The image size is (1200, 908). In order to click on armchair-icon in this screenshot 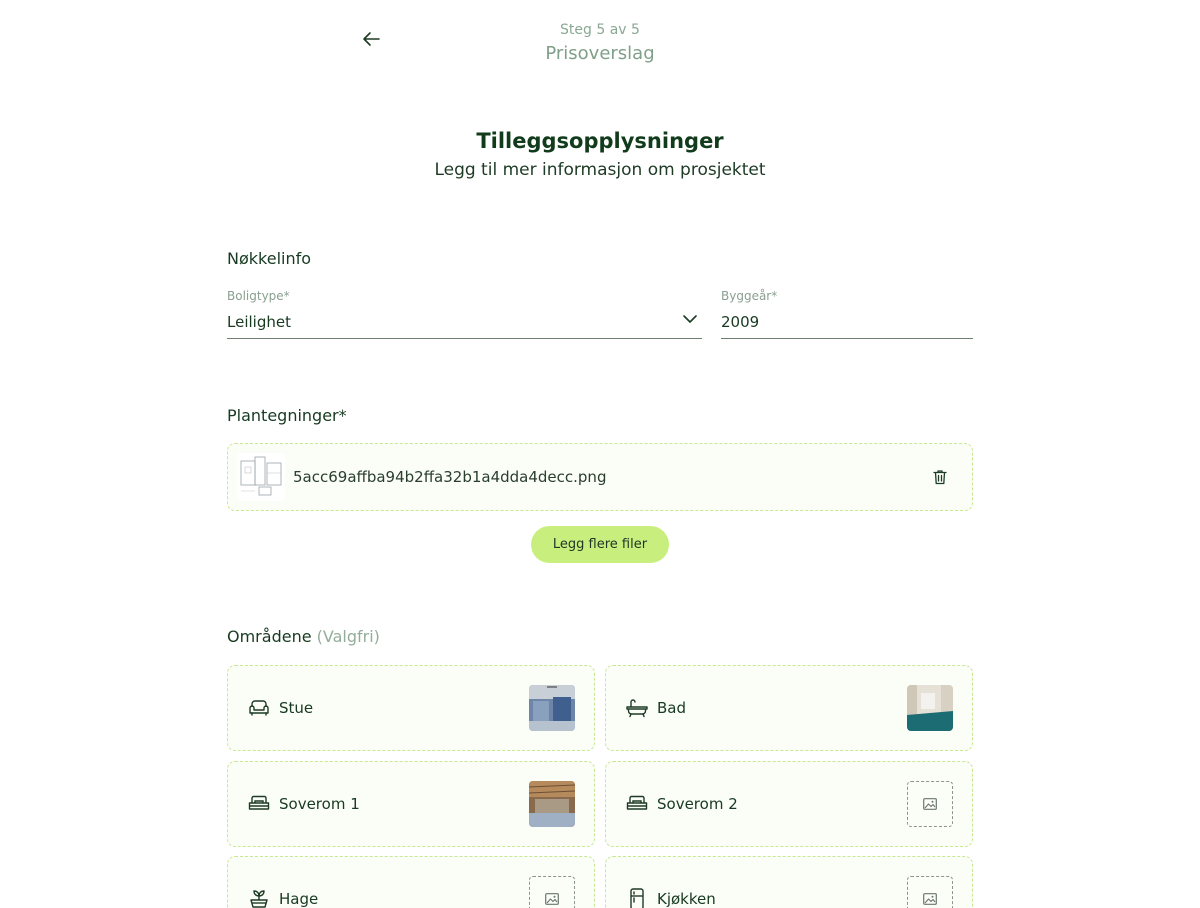, I will do `click(259, 708)`.